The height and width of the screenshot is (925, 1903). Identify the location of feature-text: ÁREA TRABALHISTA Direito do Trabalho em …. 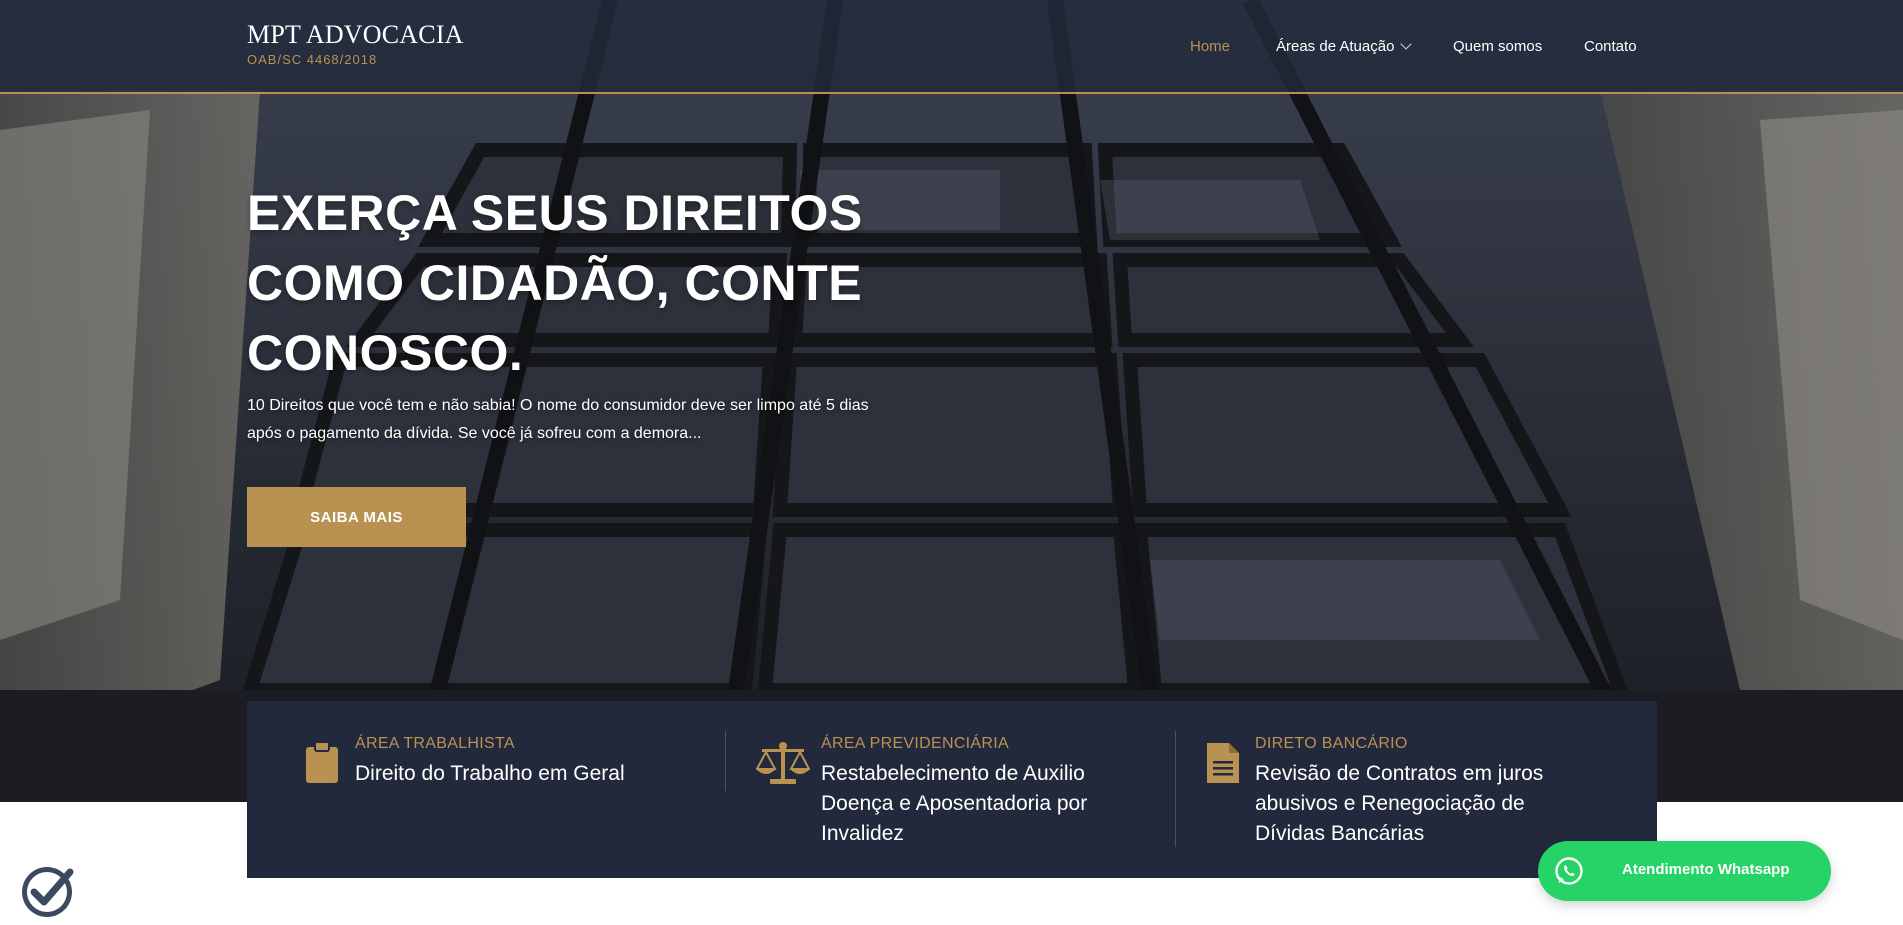
(505, 762).